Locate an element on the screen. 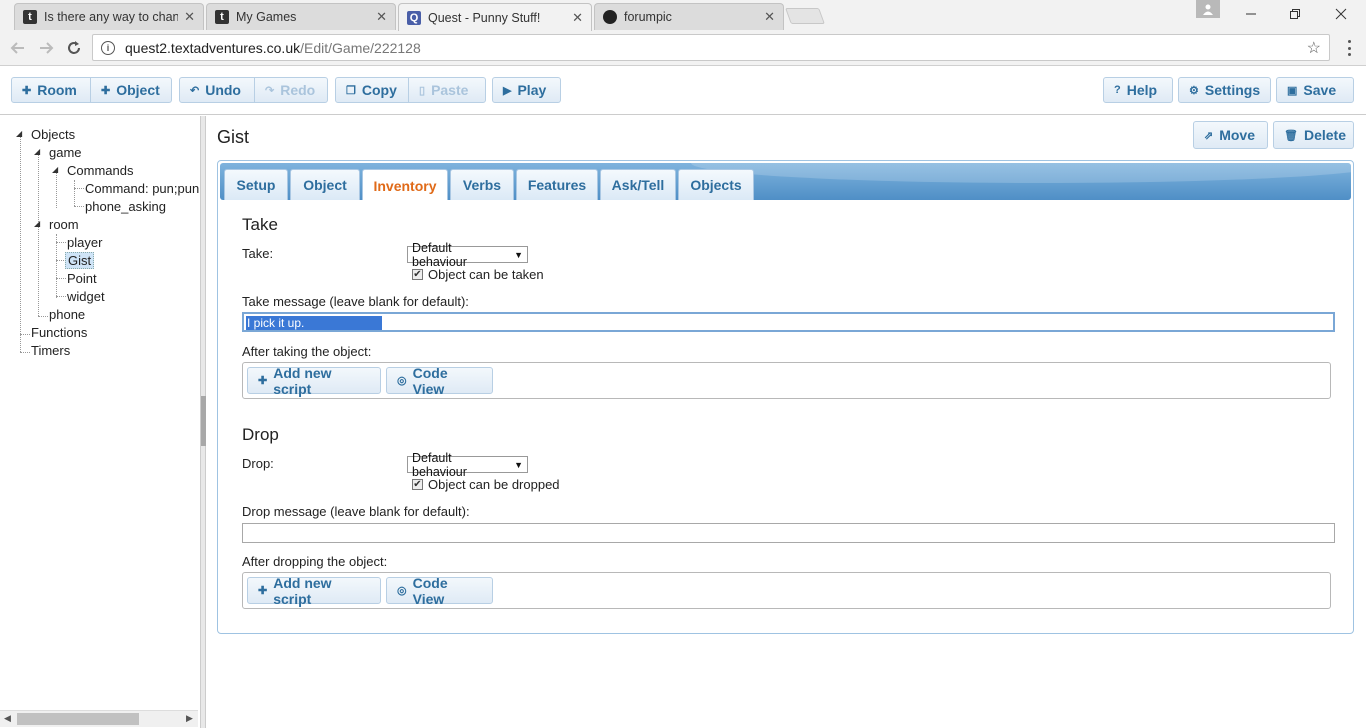 This screenshot has width=1366, height=728. profile-icon is located at coordinates (1208, 9).